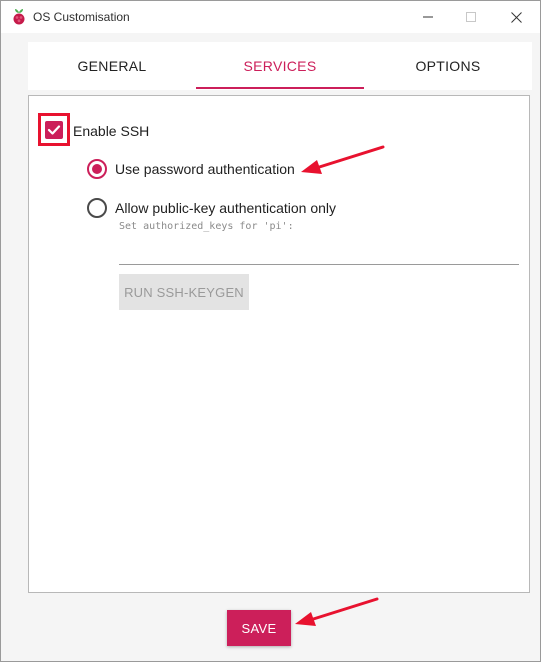 This screenshot has width=541, height=662. Describe the element at coordinates (448, 66) in the screenshot. I see `tab-options: OPTIONS` at that location.